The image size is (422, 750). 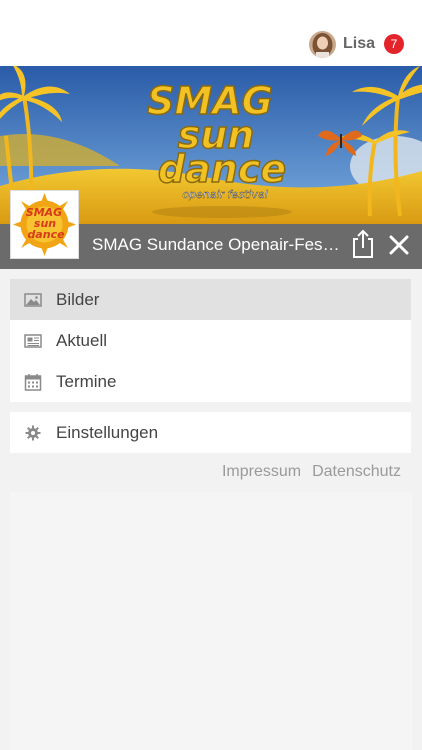 What do you see at coordinates (33, 382) in the screenshot?
I see `calendar-icon` at bounding box center [33, 382].